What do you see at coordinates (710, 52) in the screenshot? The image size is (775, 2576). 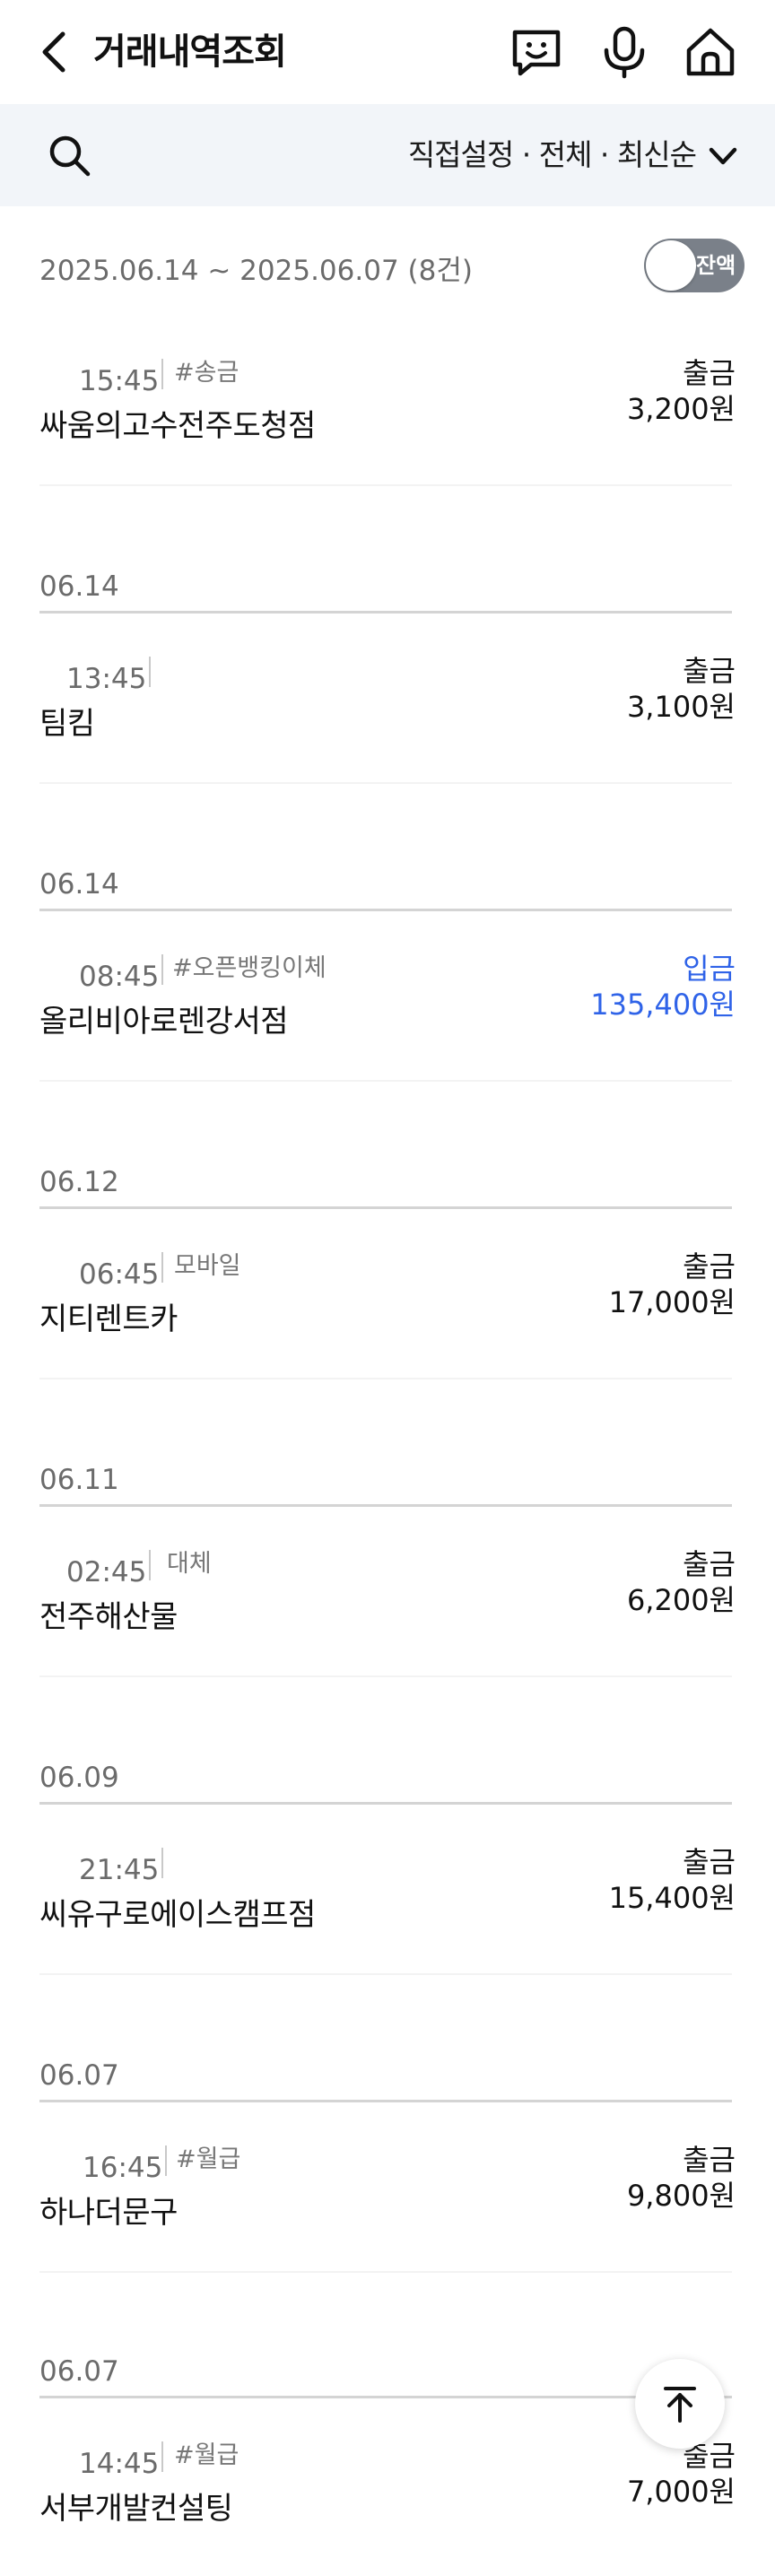 I see `home-icon` at bounding box center [710, 52].